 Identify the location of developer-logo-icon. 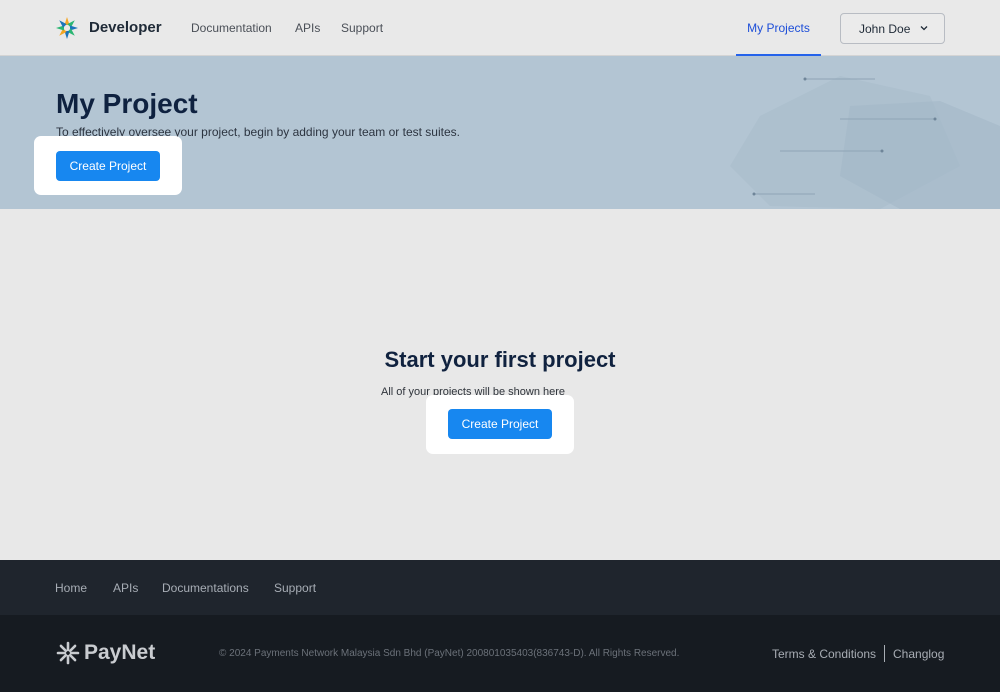
(67, 28).